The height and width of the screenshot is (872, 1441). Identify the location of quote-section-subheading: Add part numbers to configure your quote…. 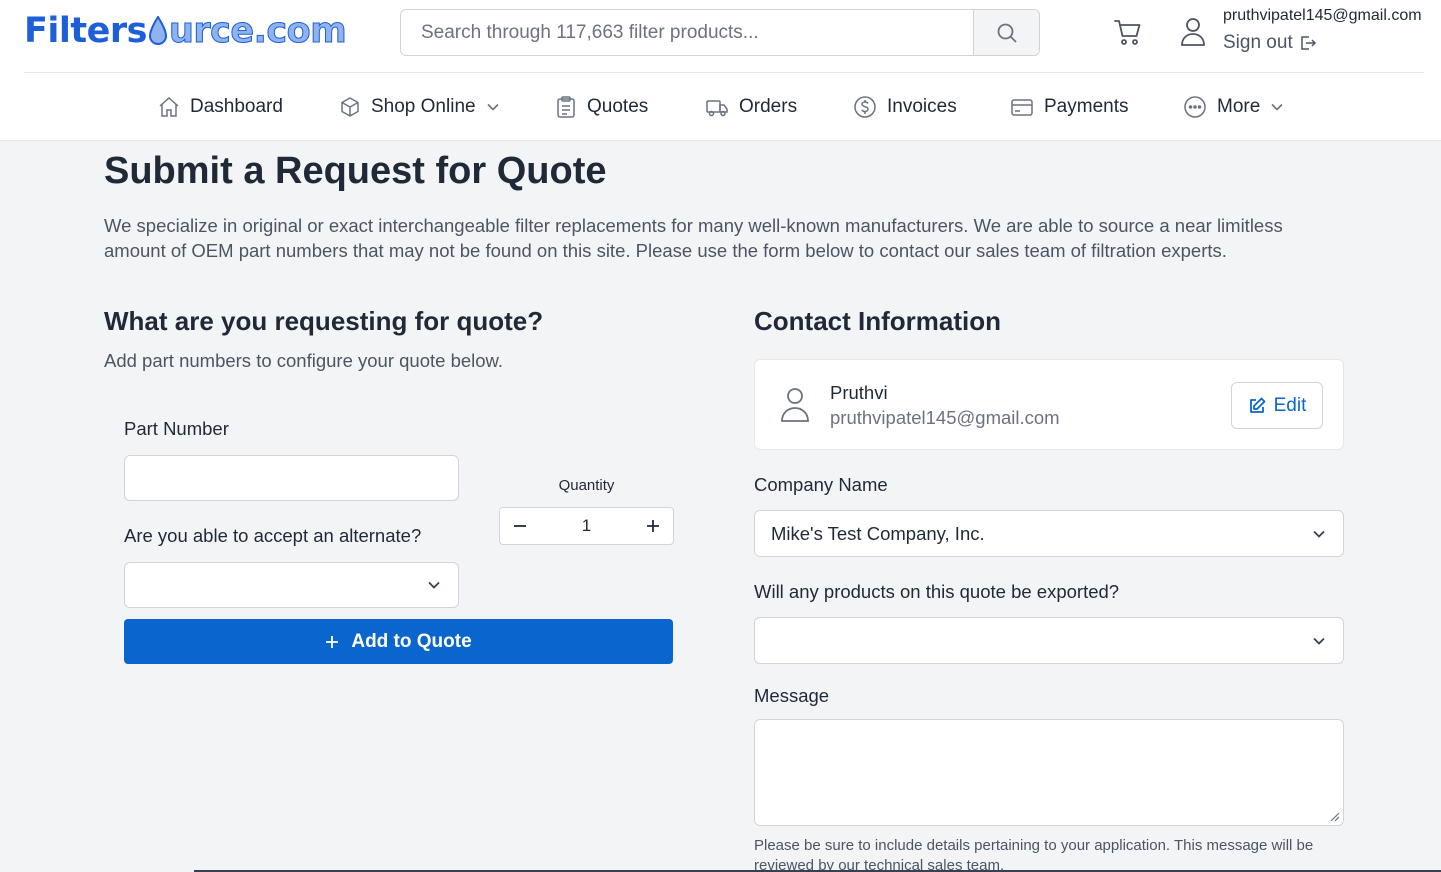
(304, 360).